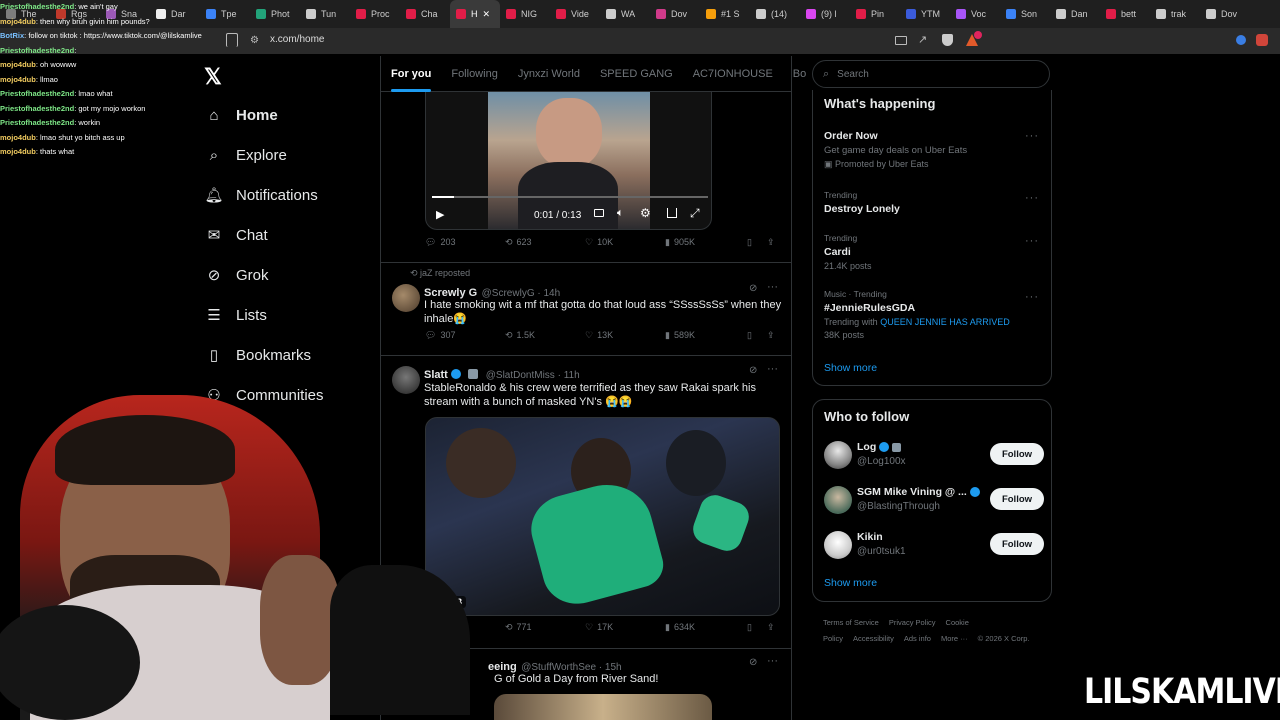  Describe the element at coordinates (290, 355) in the screenshot. I see `nav-item-bookmarks: ▯ Bookmarks` at that location.